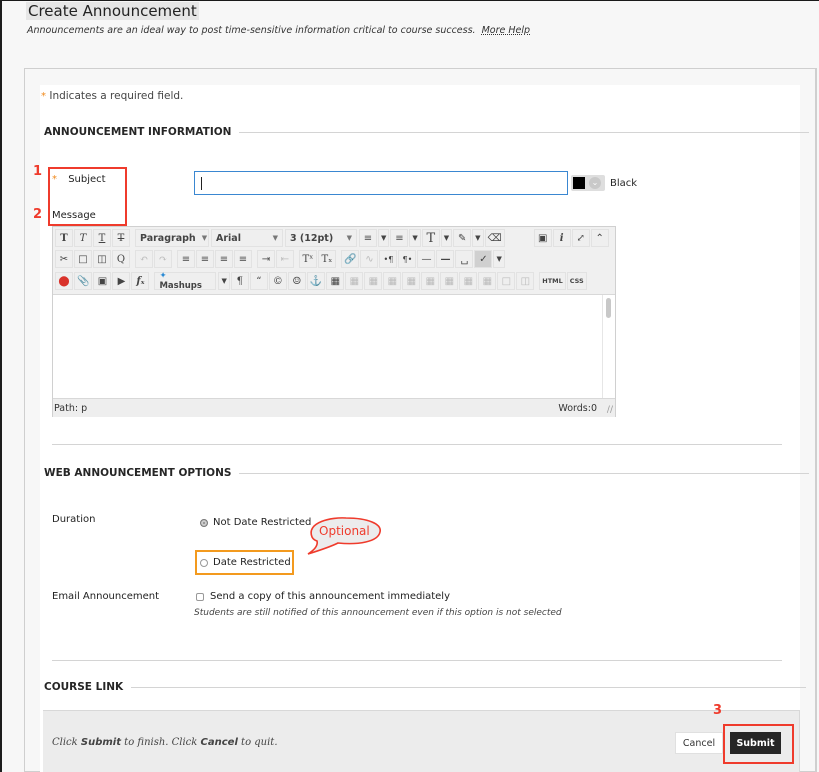  Describe the element at coordinates (758, 744) in the screenshot. I see `annotation-box-submit` at that location.